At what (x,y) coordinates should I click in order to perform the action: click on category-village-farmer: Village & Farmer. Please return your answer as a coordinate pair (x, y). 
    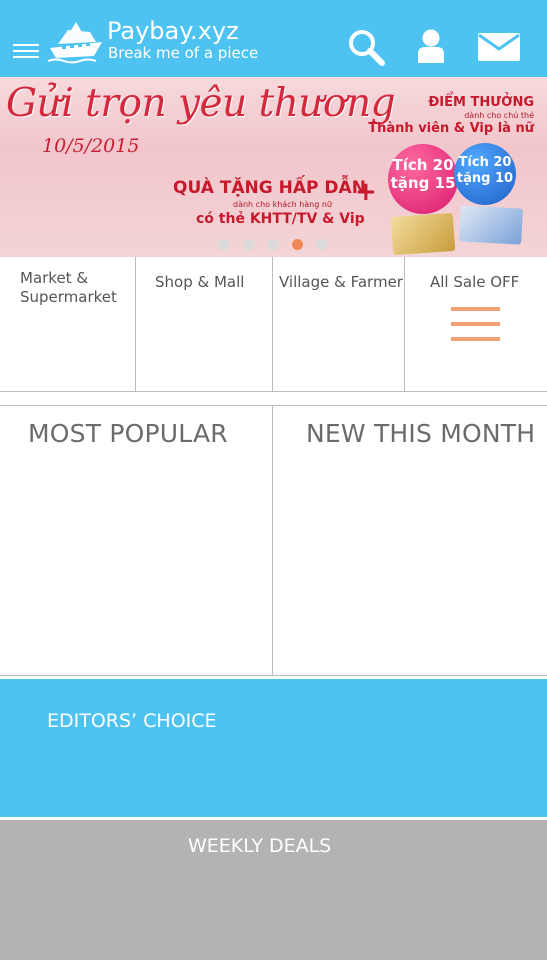
    Looking at the image, I should click on (339, 324).